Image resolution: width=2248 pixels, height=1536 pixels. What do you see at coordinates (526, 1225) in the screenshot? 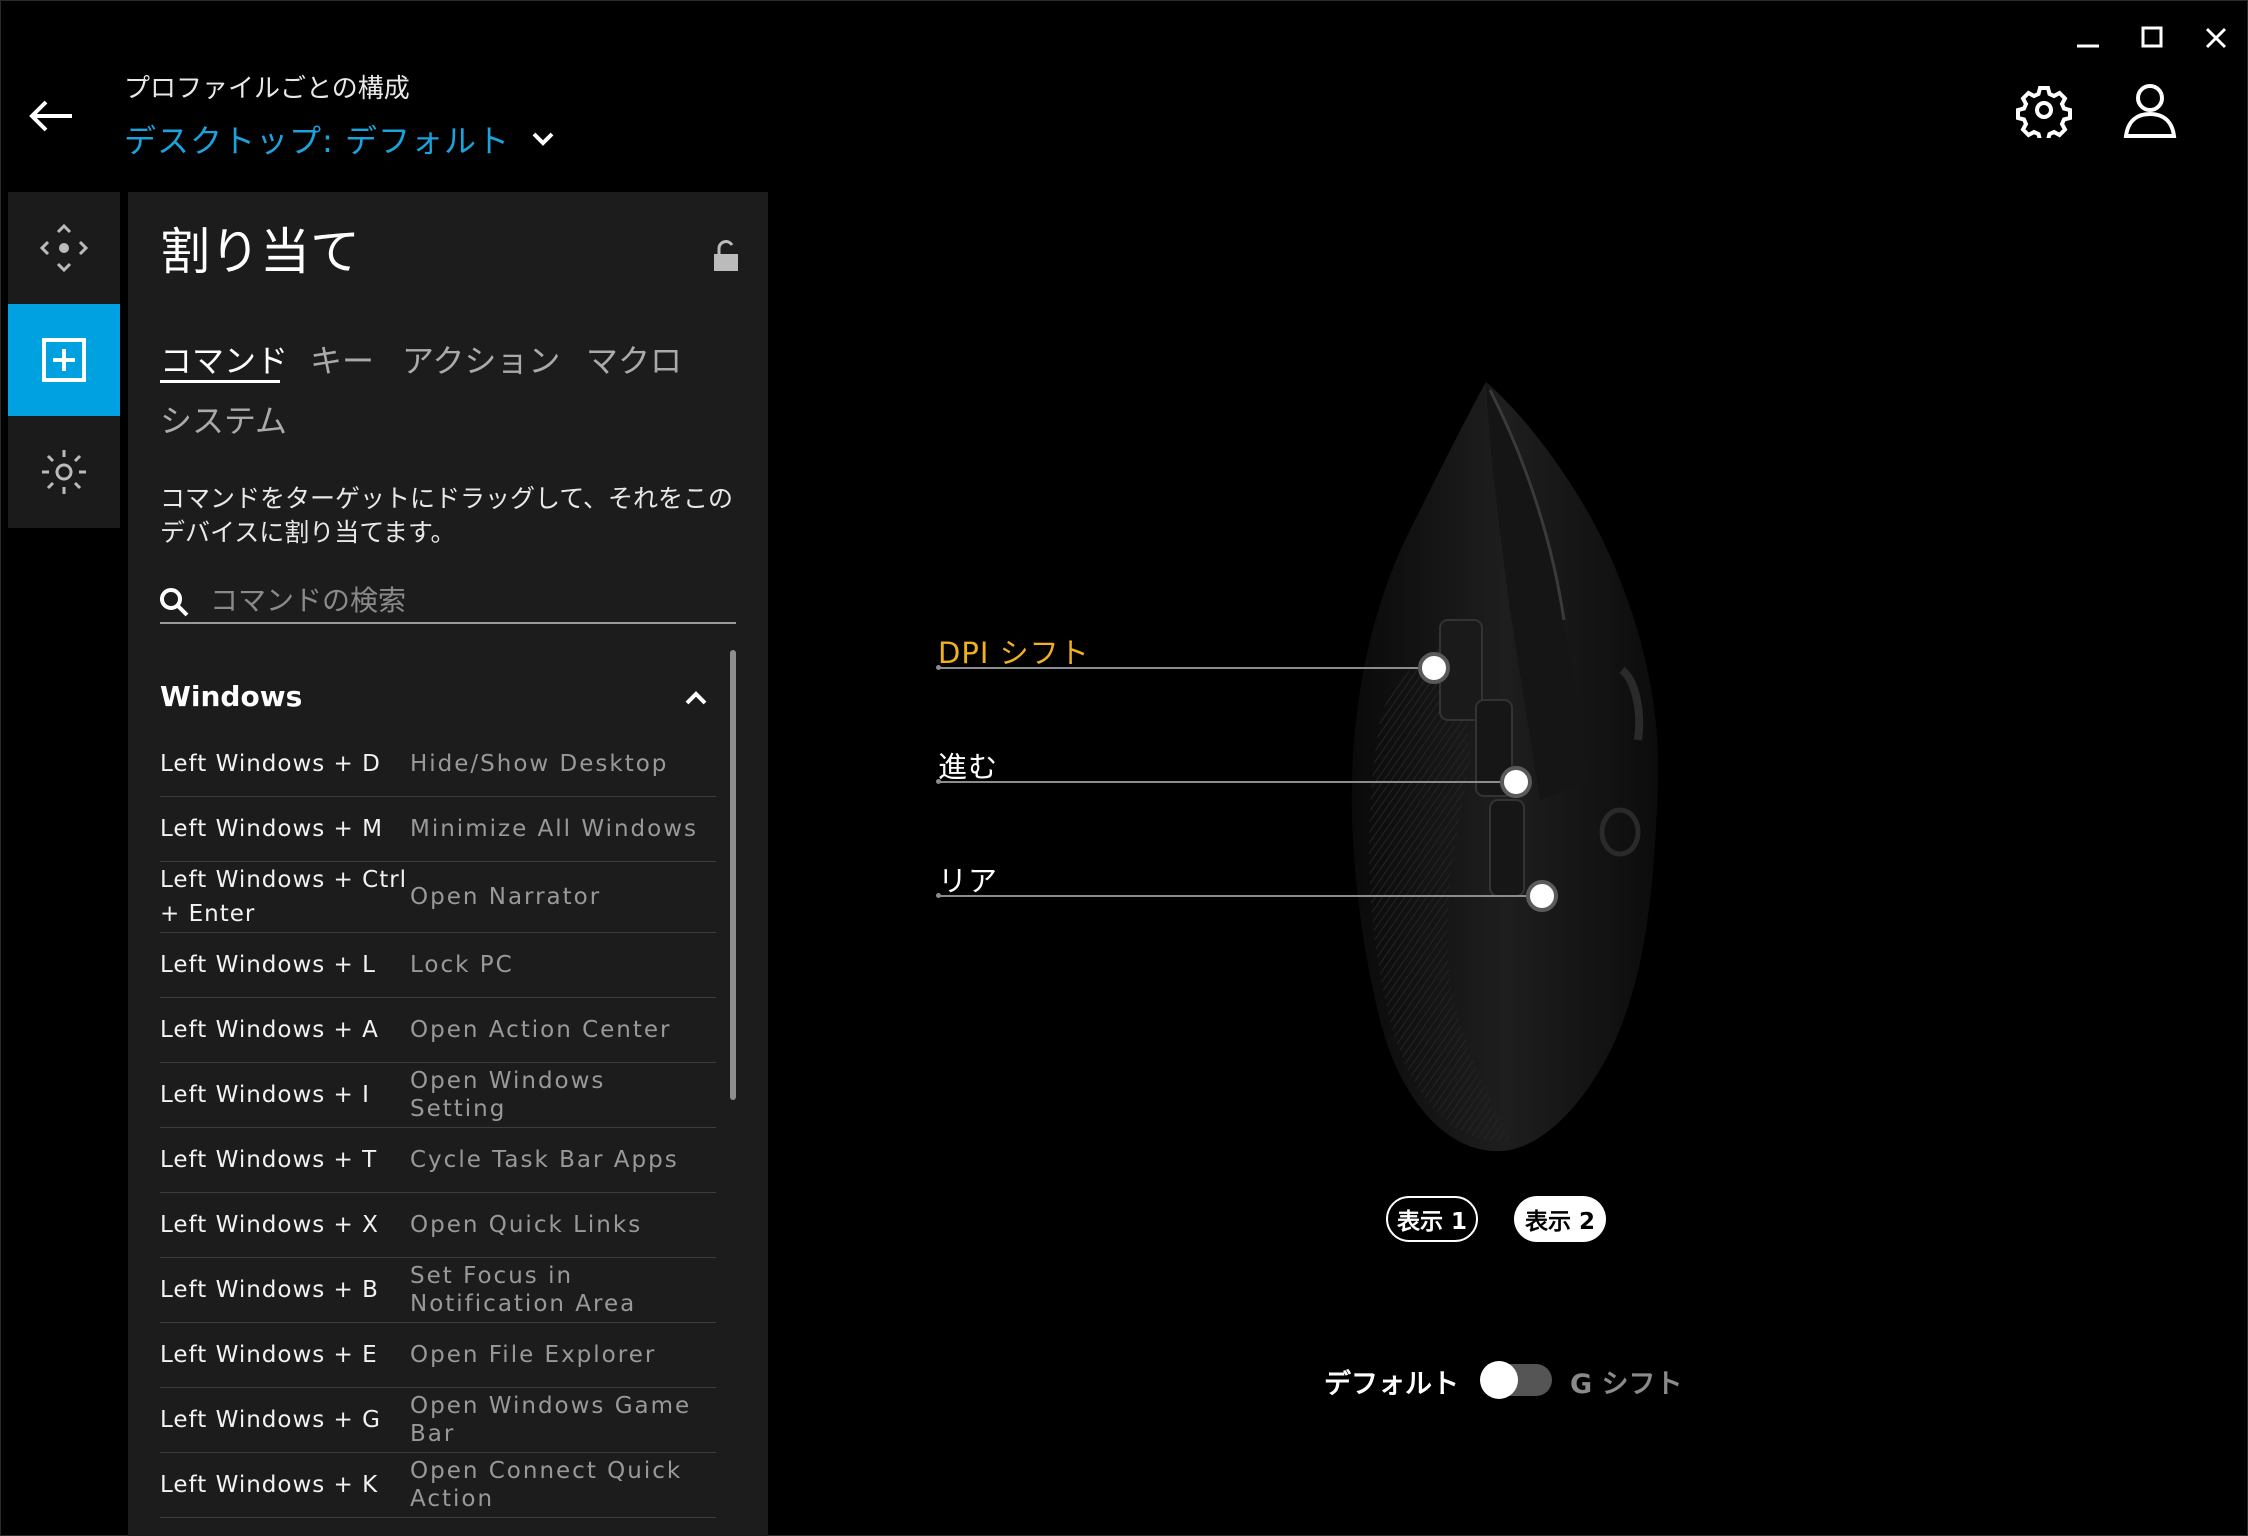
I see `command-action: Open Quick Links` at bounding box center [526, 1225].